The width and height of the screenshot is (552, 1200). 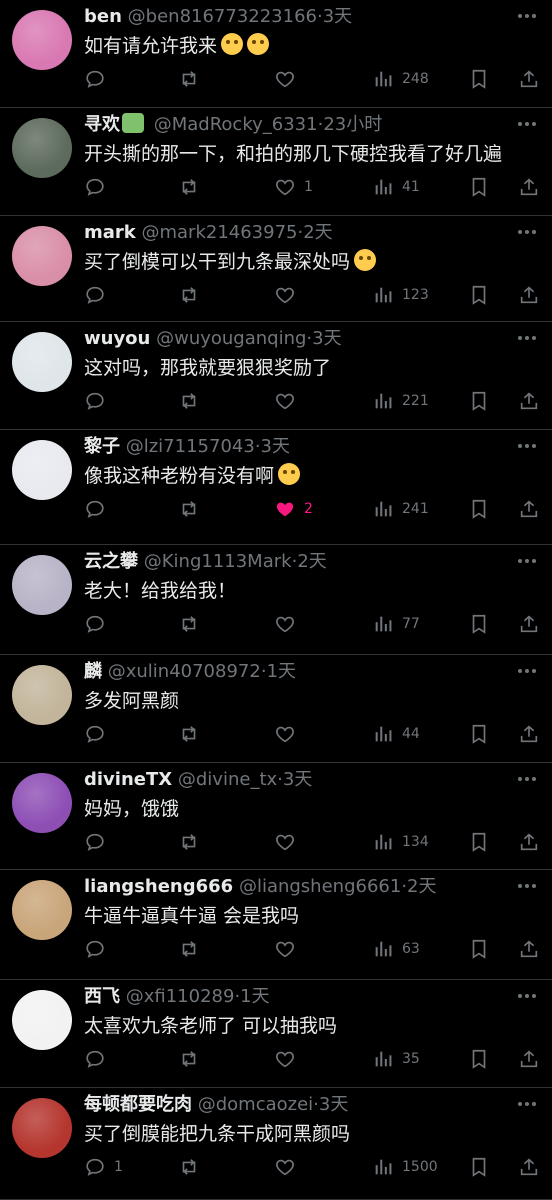 I want to click on timestamp: 1天, so click(x=254, y=996).